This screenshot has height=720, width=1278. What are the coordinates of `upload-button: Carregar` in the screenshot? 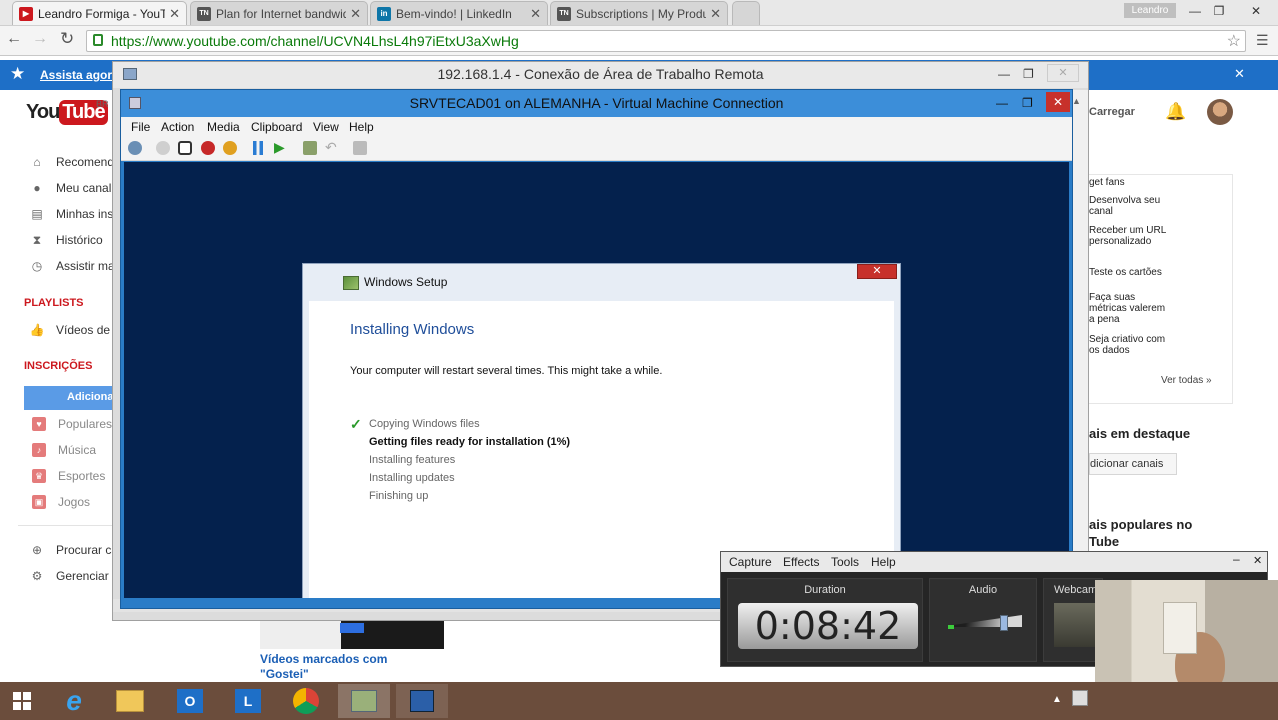 It's located at (1119, 112).